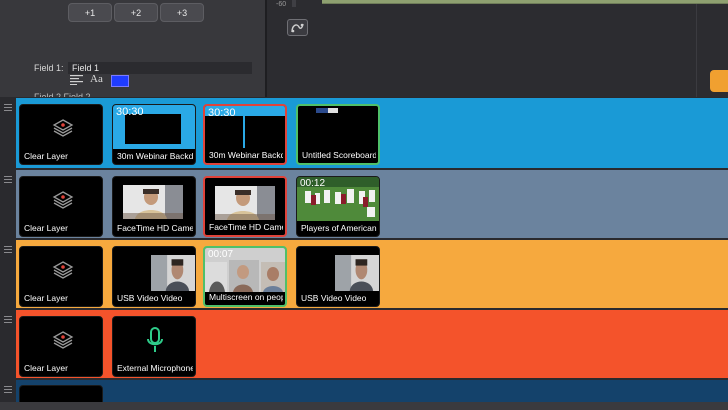  Describe the element at coordinates (246, 297) in the screenshot. I see `tile-label: Multiscreen on people` at that location.